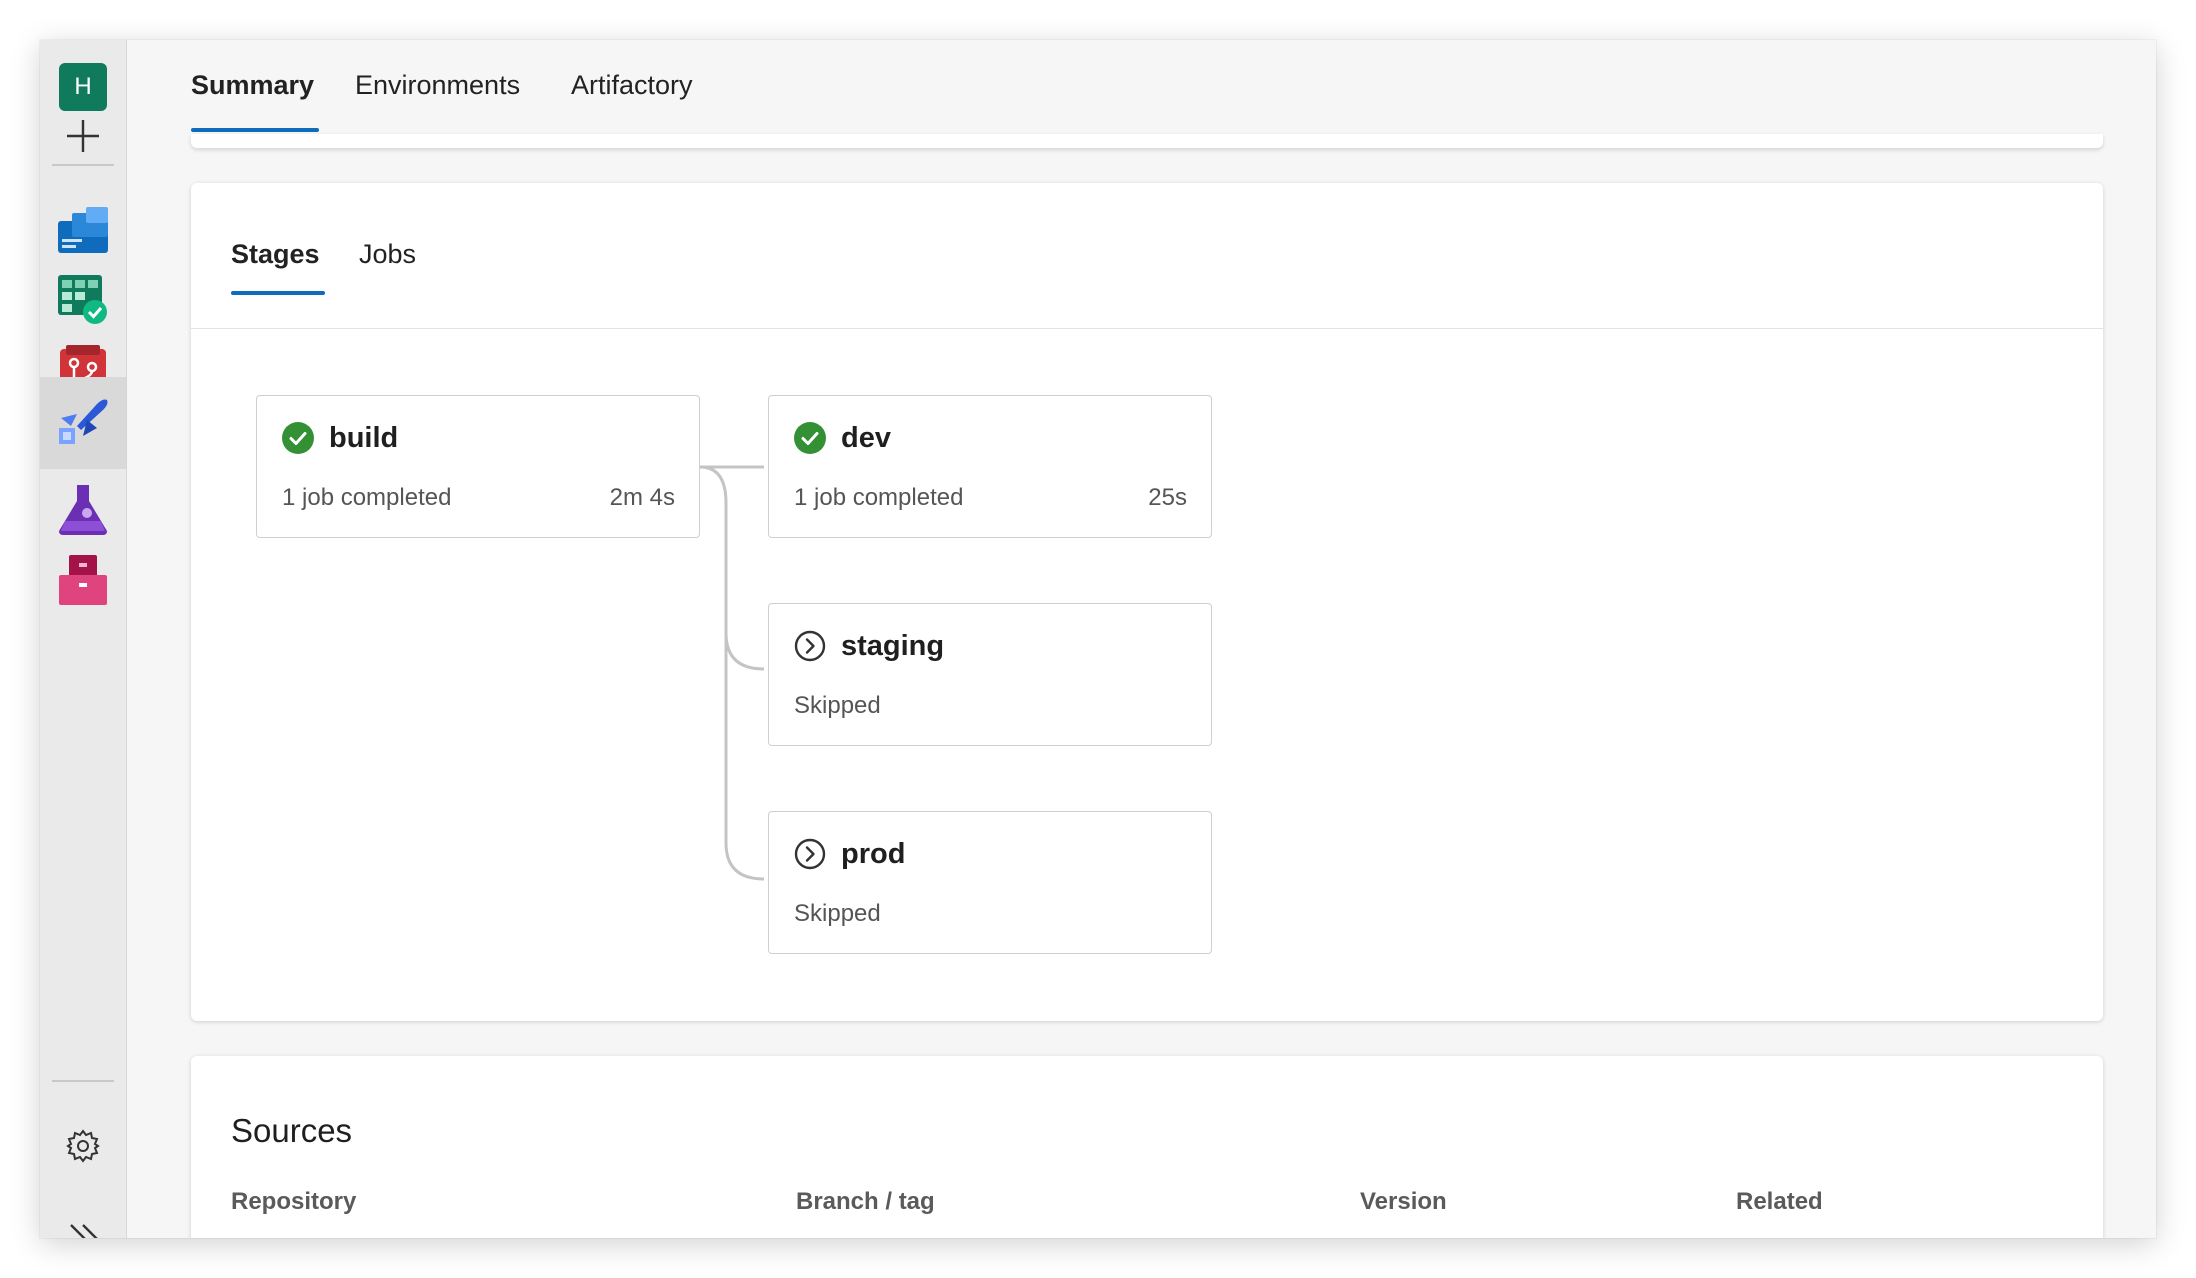 Image resolution: width=2196 pixels, height=1278 pixels. I want to click on artifacts-icon, so click(83, 580).